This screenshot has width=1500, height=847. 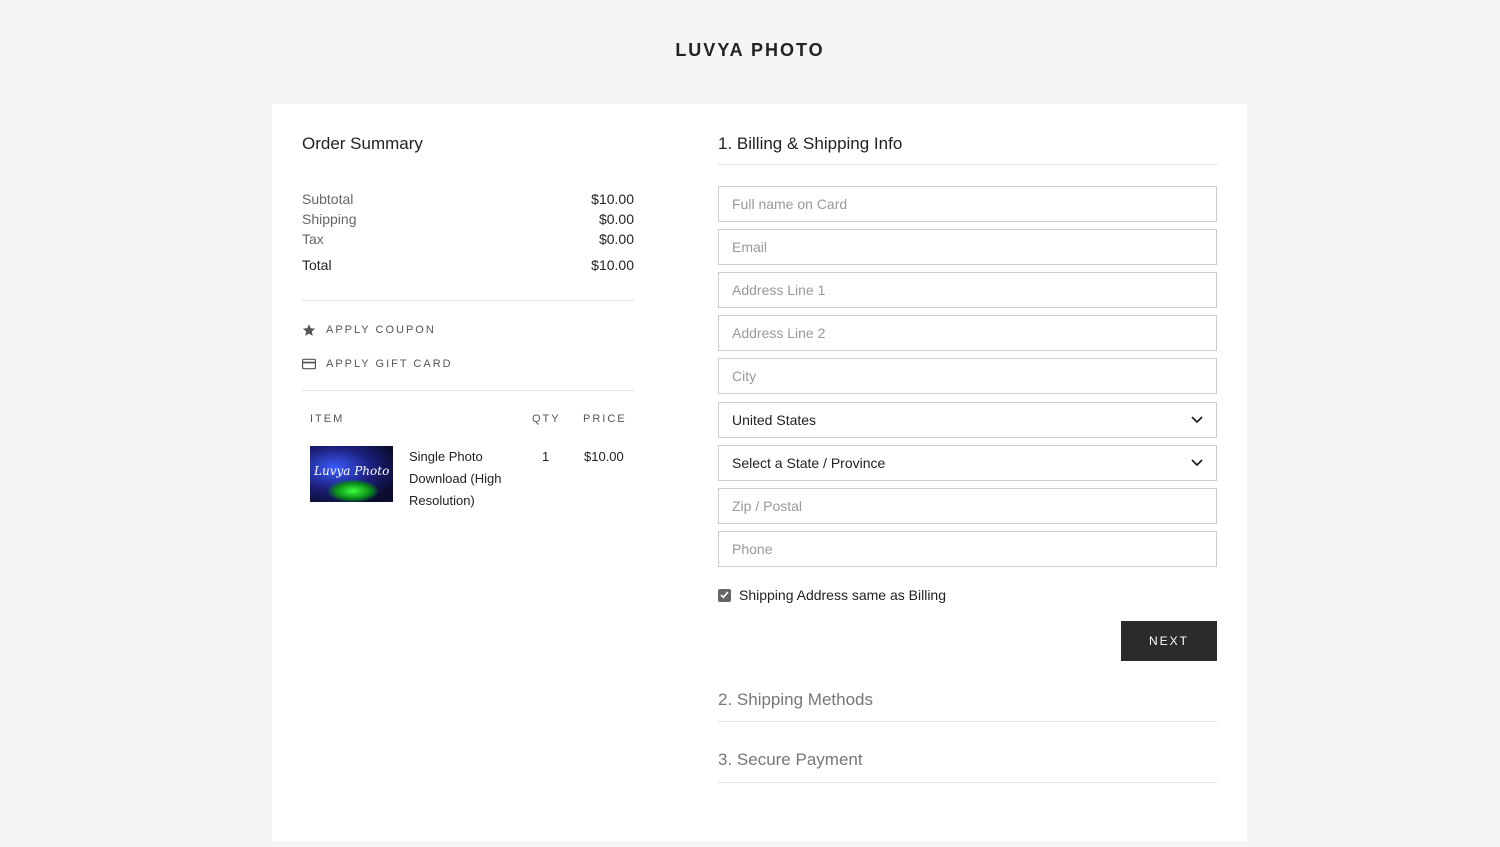 What do you see at coordinates (843, 595) in the screenshot?
I see `same-address-label: Shipping Address same as Billing` at bounding box center [843, 595].